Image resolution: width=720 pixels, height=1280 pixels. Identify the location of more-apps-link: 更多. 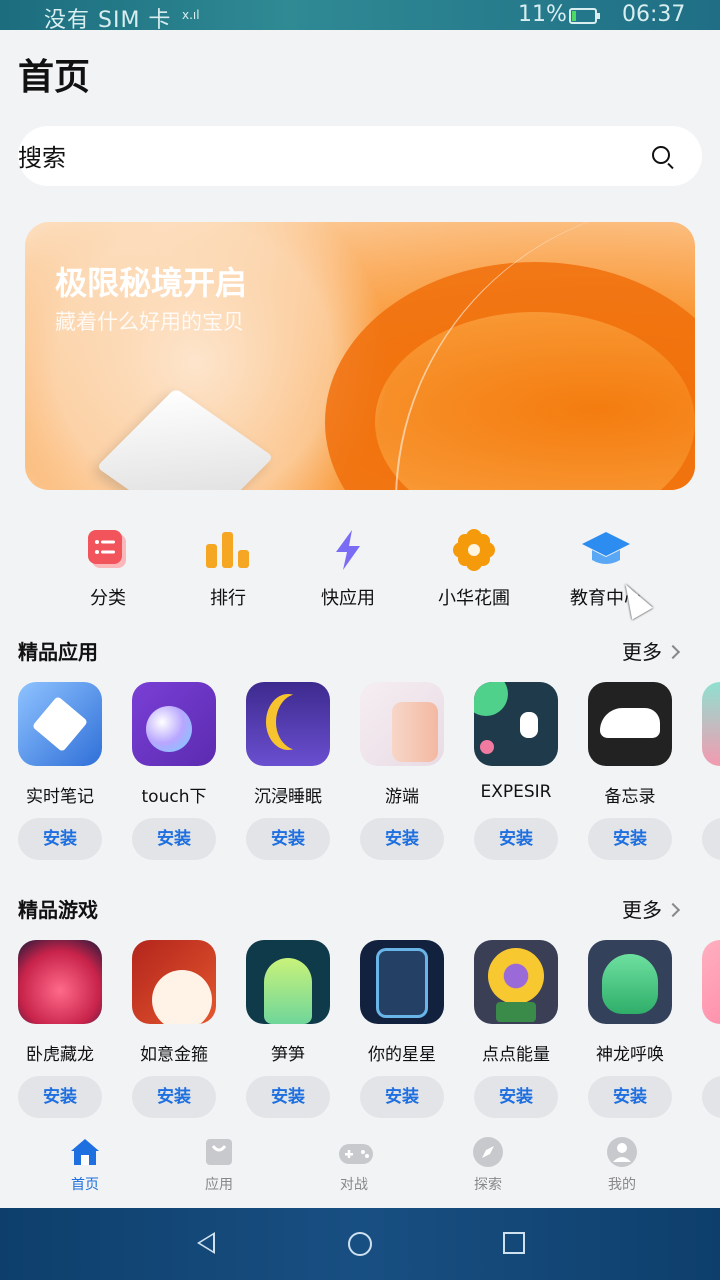
(651, 650).